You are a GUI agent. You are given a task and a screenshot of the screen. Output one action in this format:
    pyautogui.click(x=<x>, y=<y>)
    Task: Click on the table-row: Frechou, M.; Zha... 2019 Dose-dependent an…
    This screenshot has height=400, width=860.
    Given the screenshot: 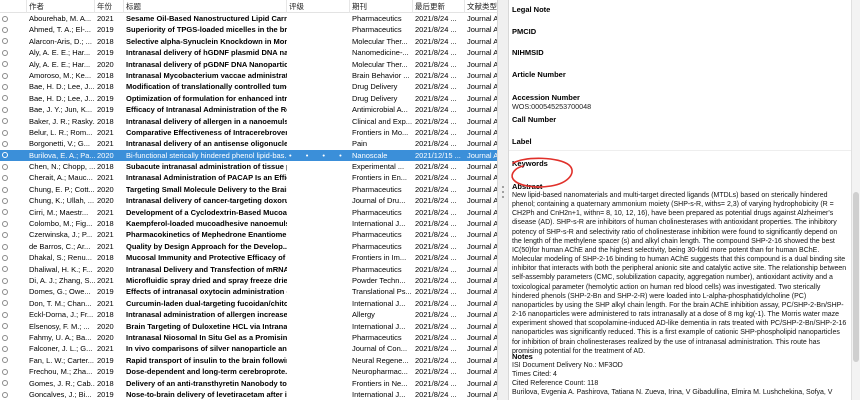 What is the action you would take?
    pyautogui.click(x=248, y=371)
    